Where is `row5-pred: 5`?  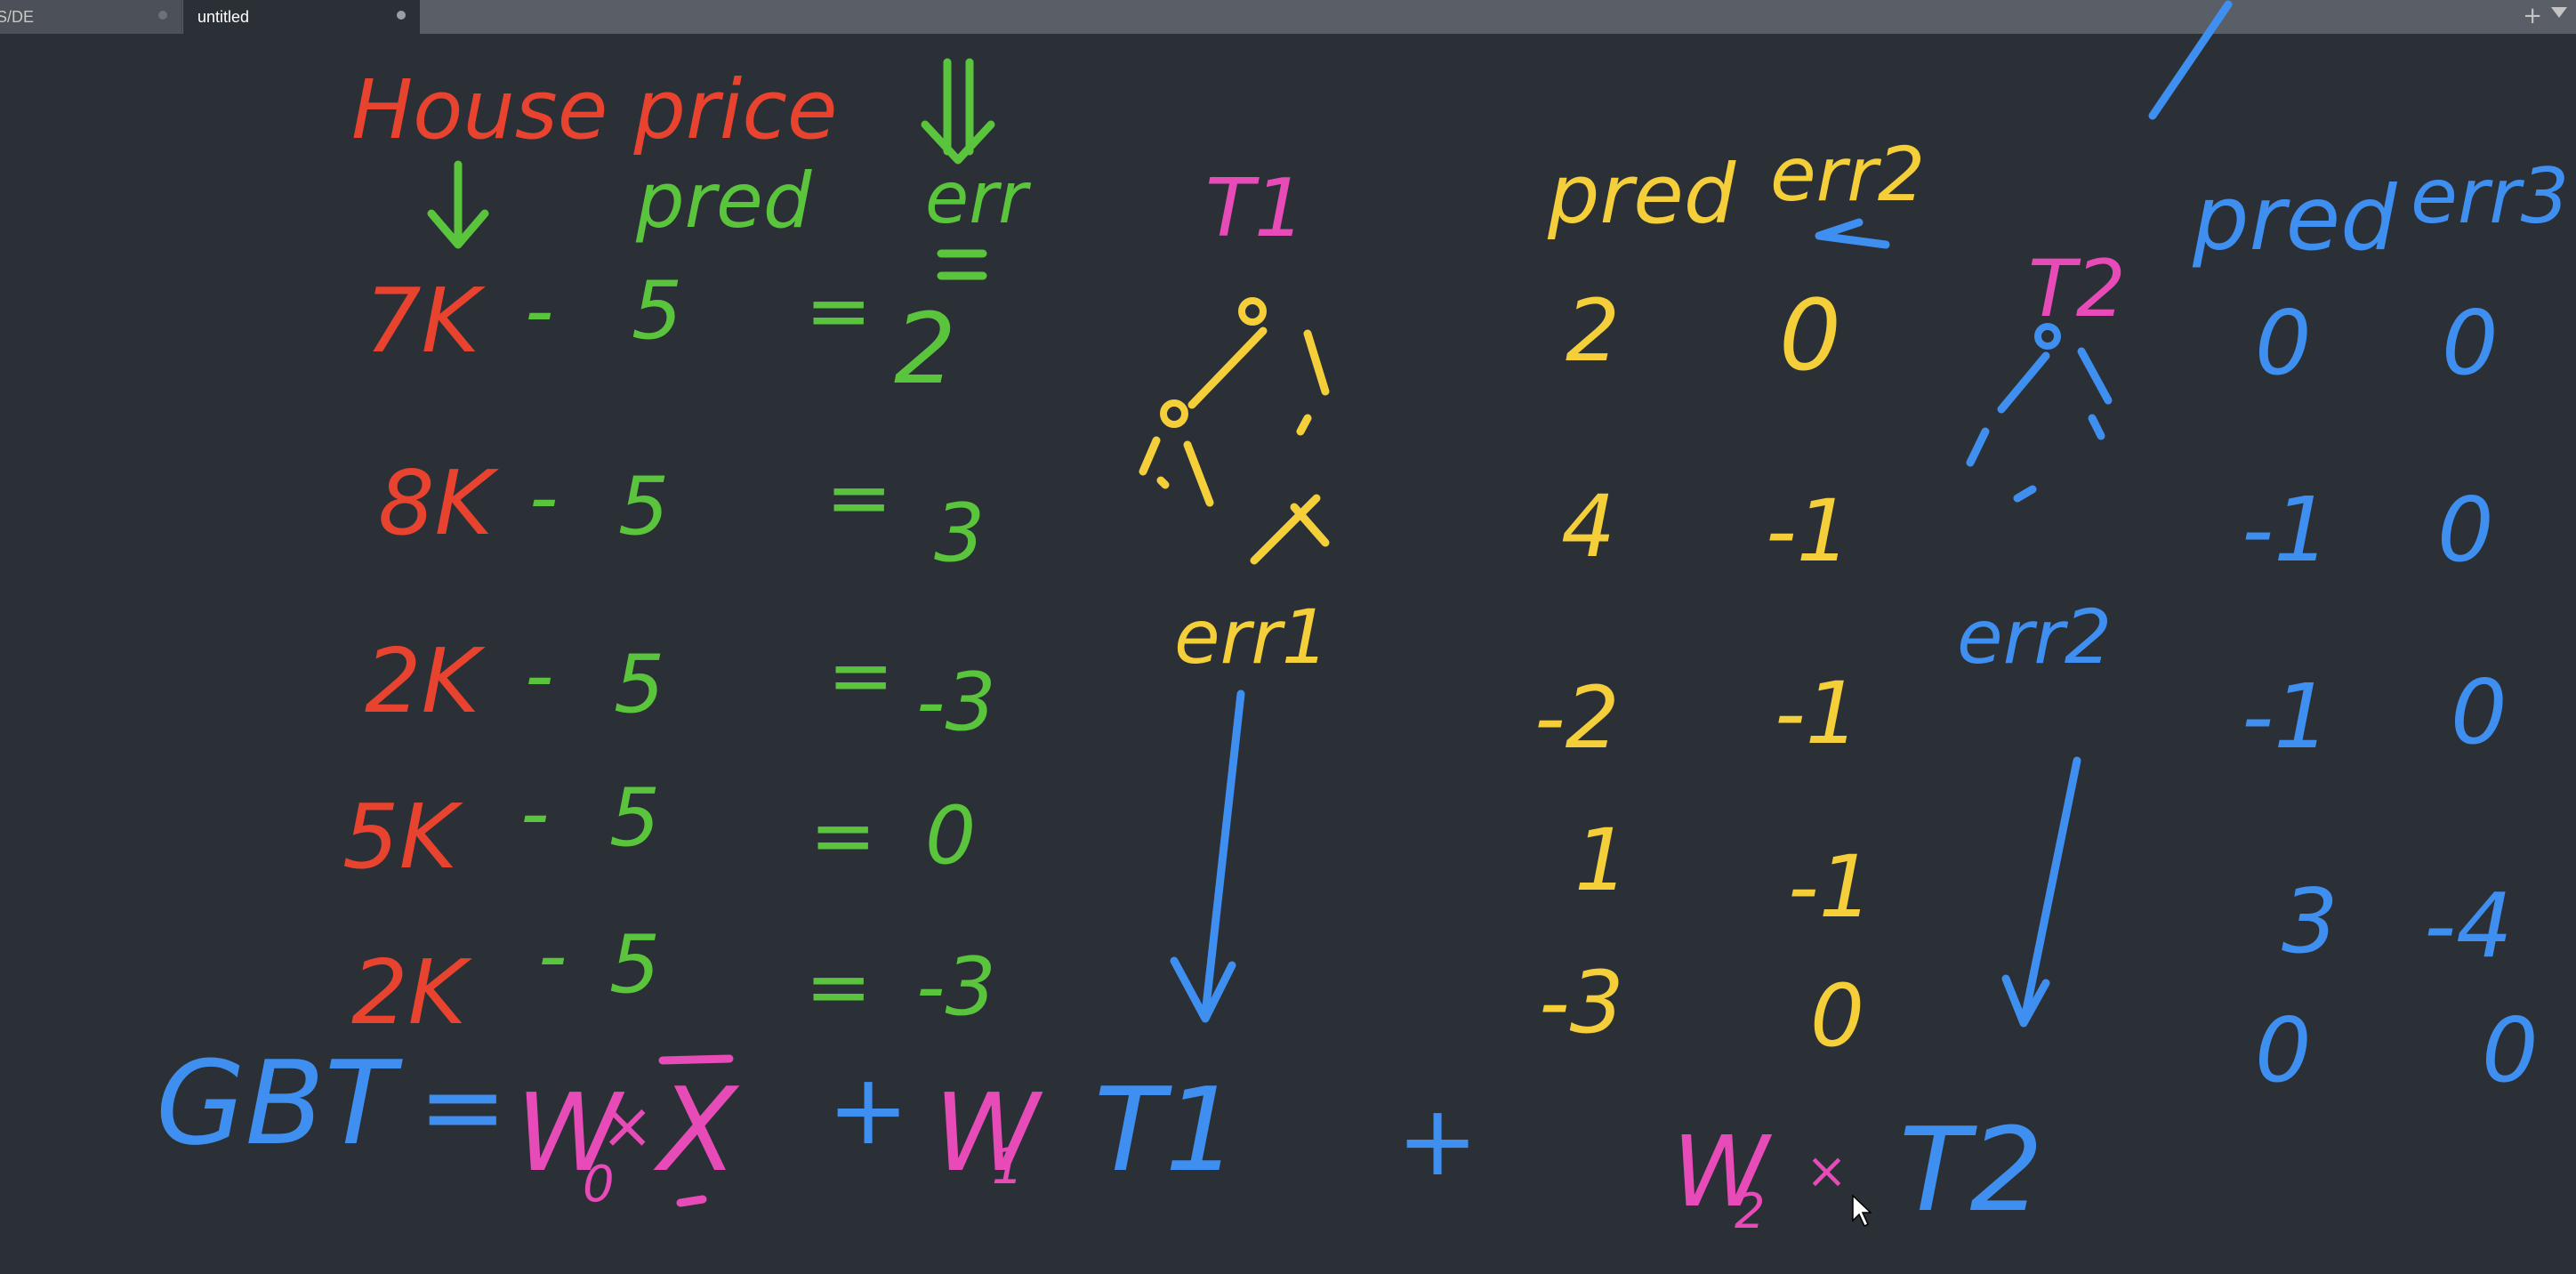
row5-pred: 5 is located at coordinates (634, 965).